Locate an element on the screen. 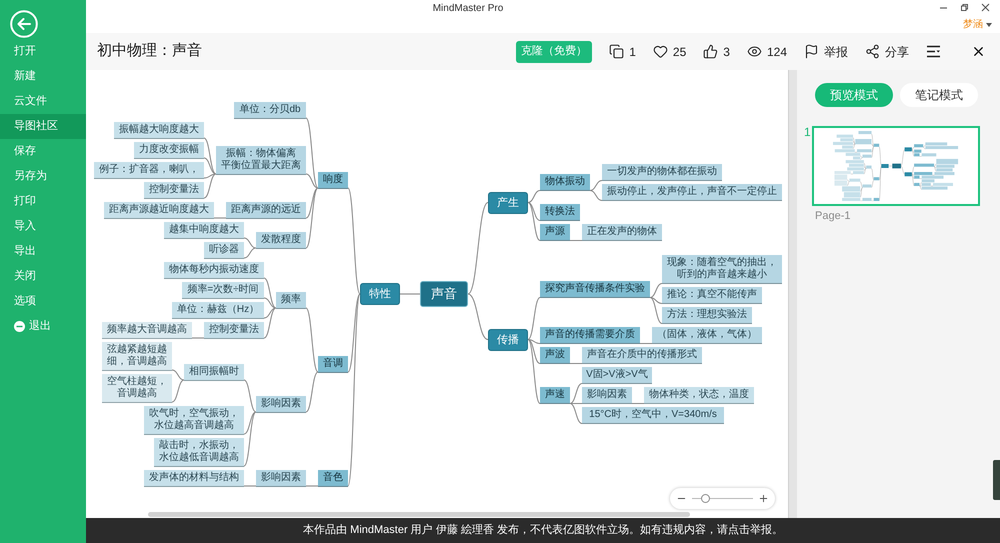  subtopic: 发声体的材料与结构 is located at coordinates (194, 478).